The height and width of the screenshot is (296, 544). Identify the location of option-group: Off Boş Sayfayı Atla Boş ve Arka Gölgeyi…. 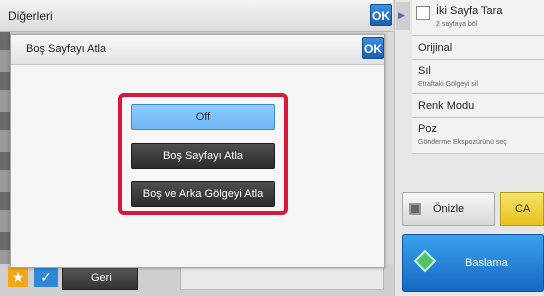
(203, 154).